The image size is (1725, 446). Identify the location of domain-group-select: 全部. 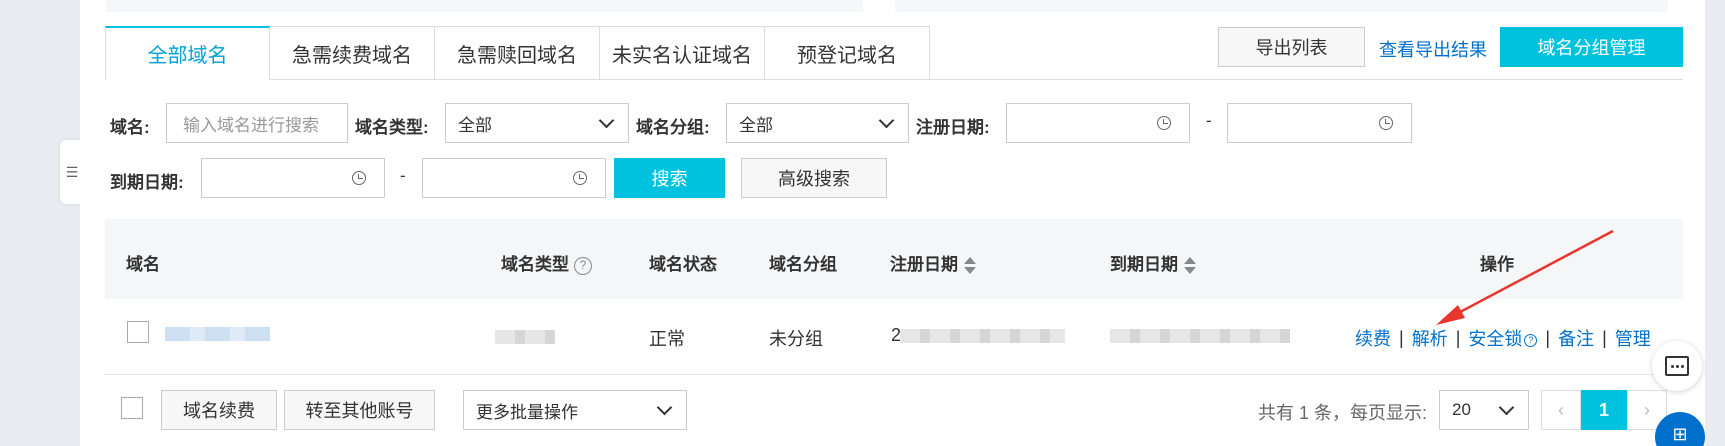
(817, 123).